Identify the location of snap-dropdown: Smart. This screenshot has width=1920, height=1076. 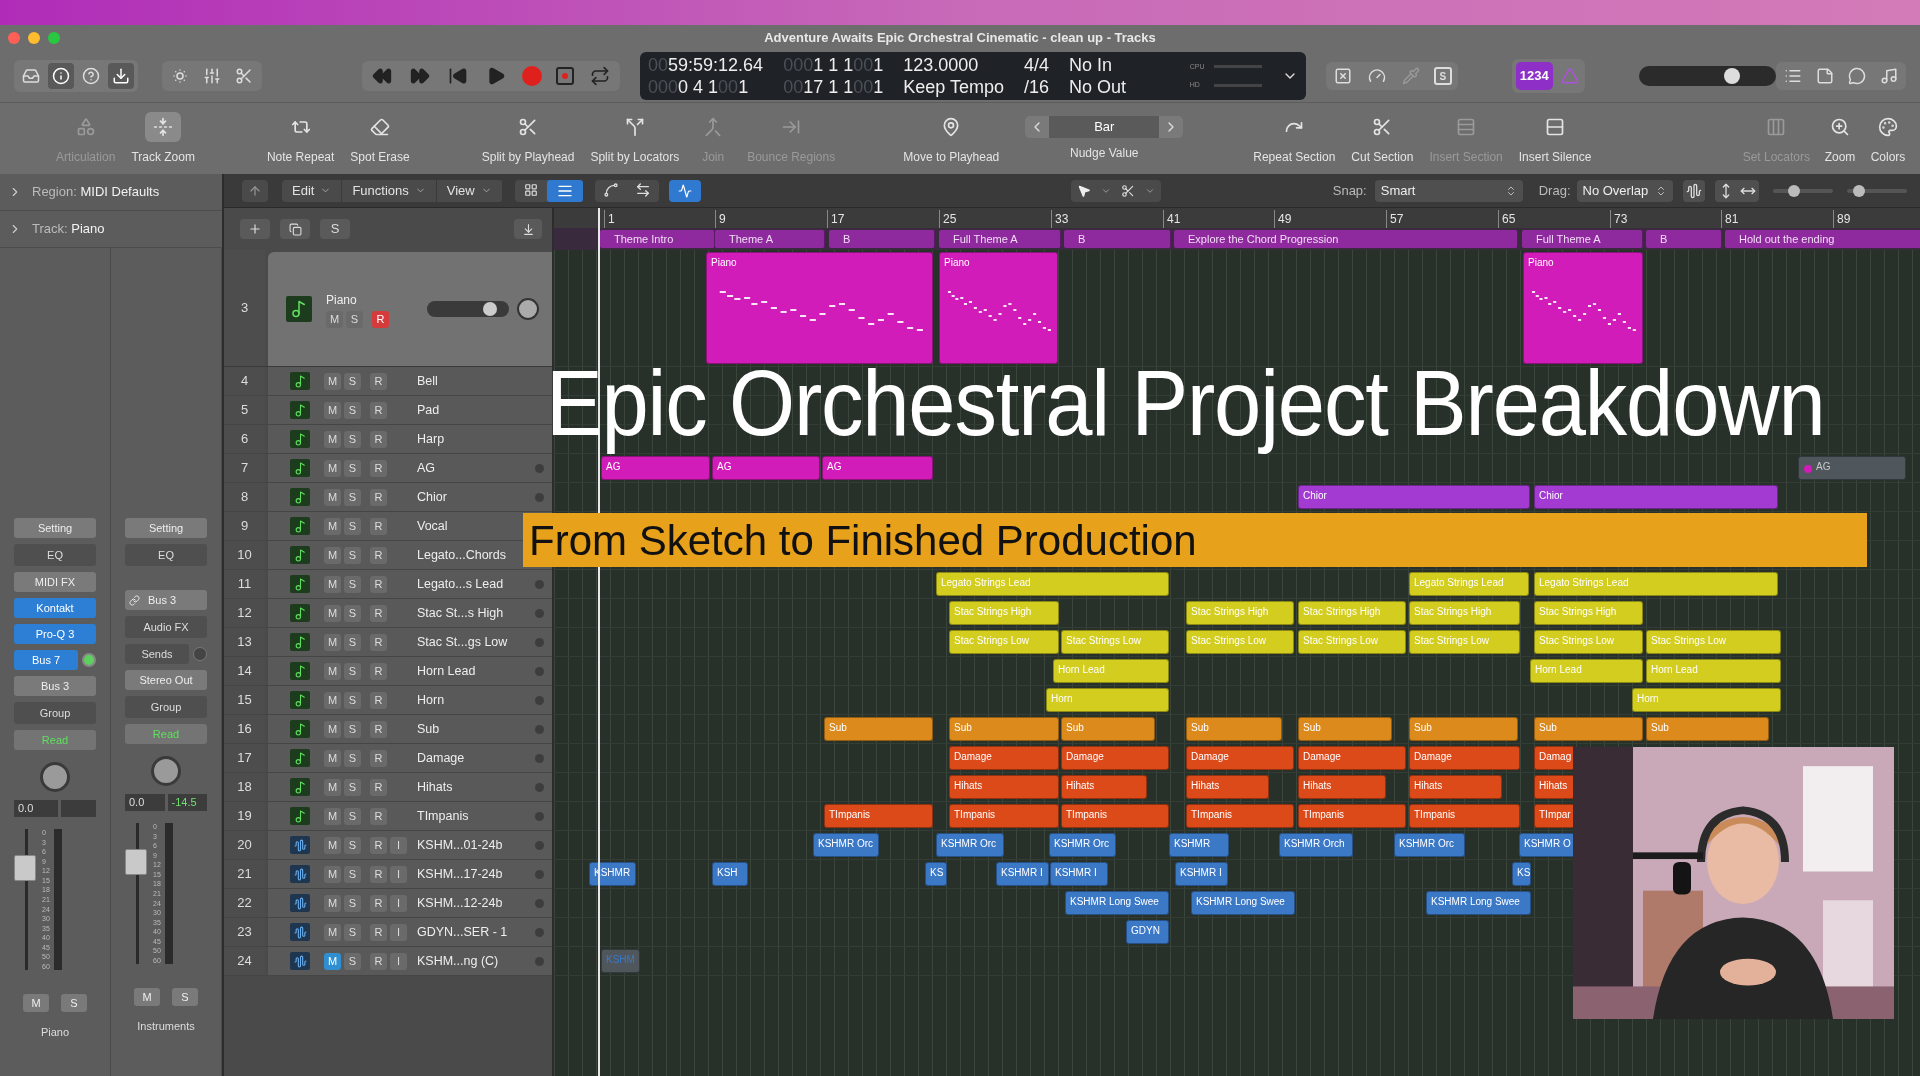
(1448, 190).